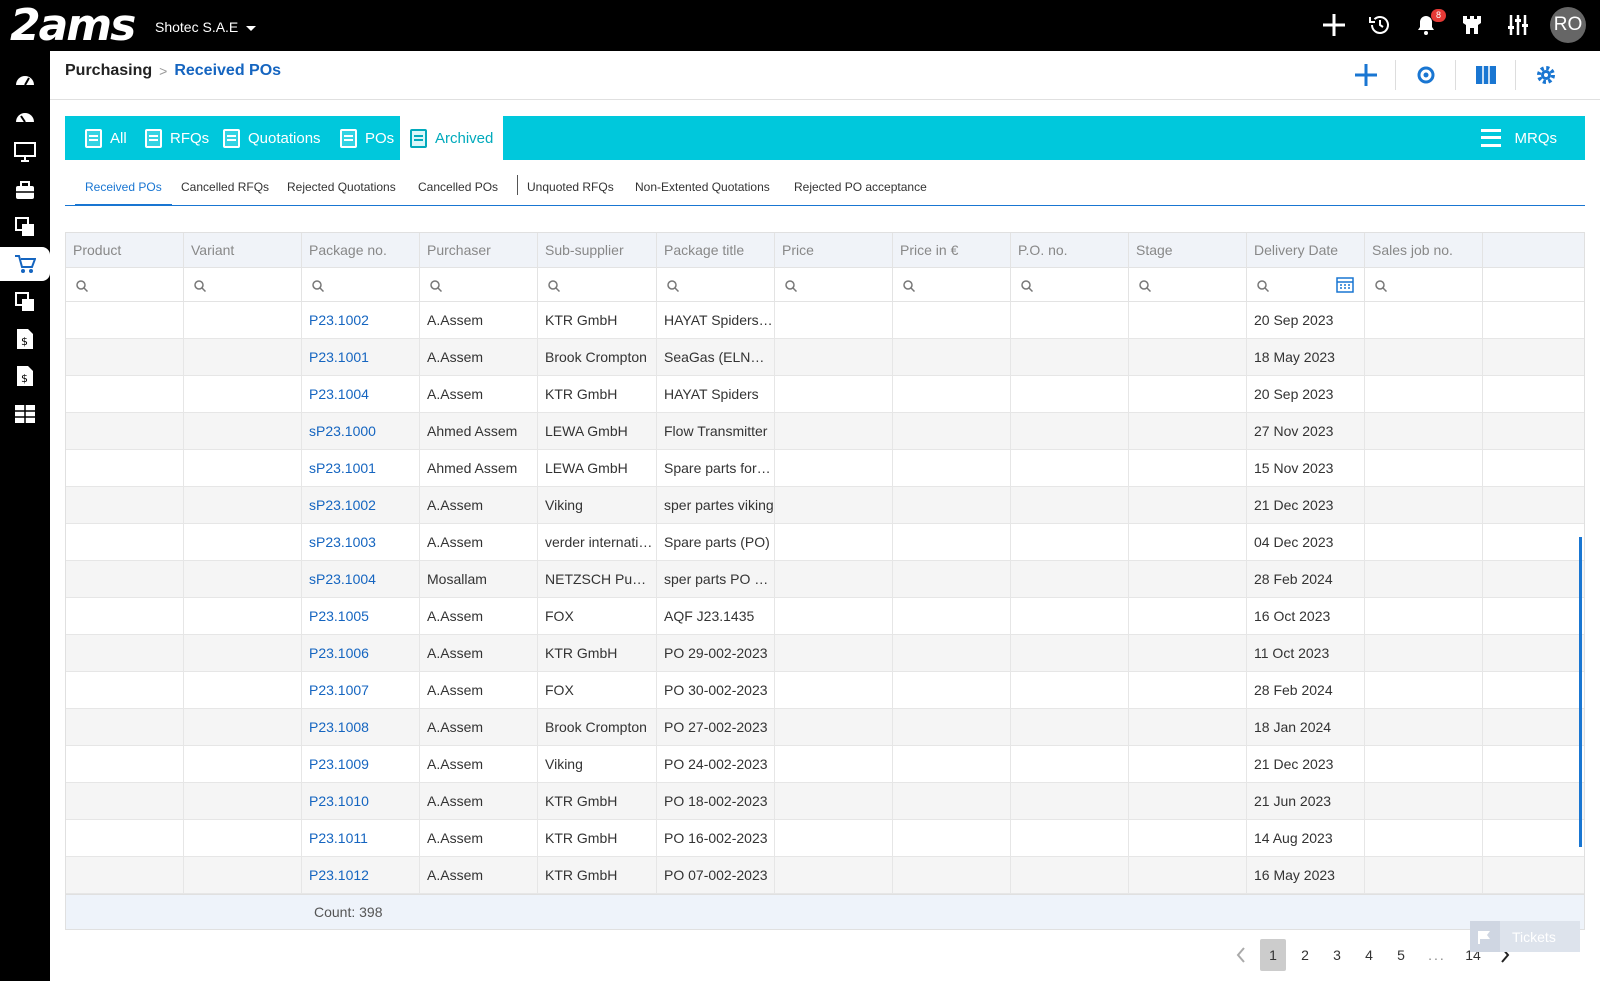  What do you see at coordinates (361, 542) in the screenshot?
I see `package-link: sP23.1003` at bounding box center [361, 542].